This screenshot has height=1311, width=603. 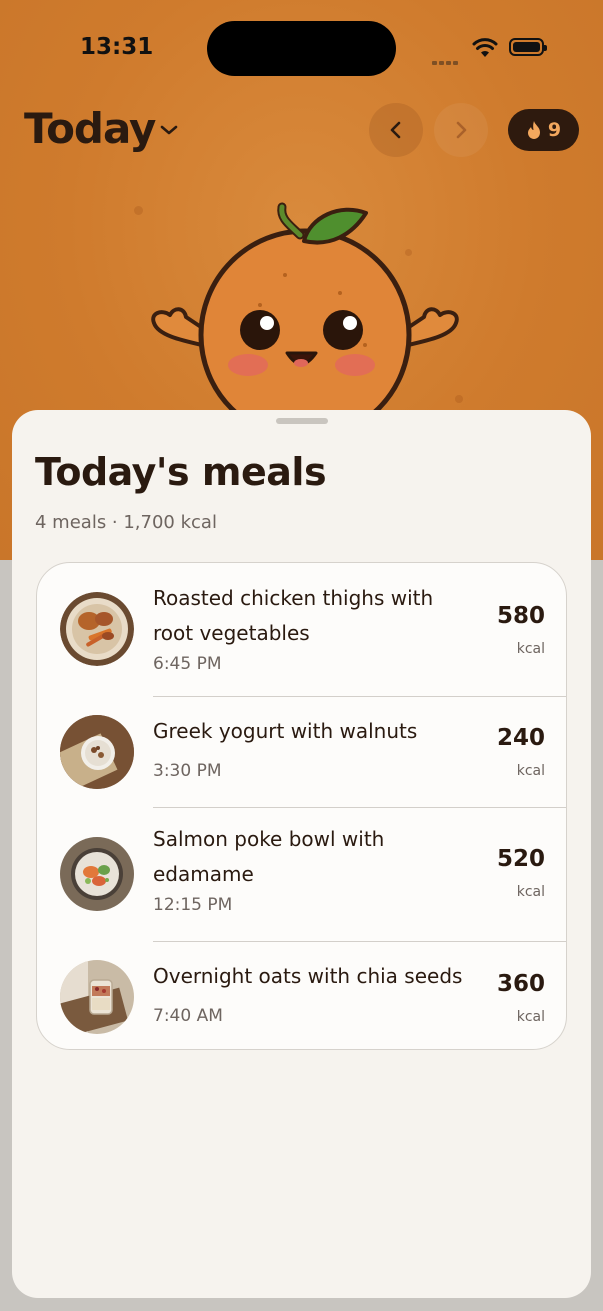 I want to click on meal-calories: 240, so click(x=520, y=738).